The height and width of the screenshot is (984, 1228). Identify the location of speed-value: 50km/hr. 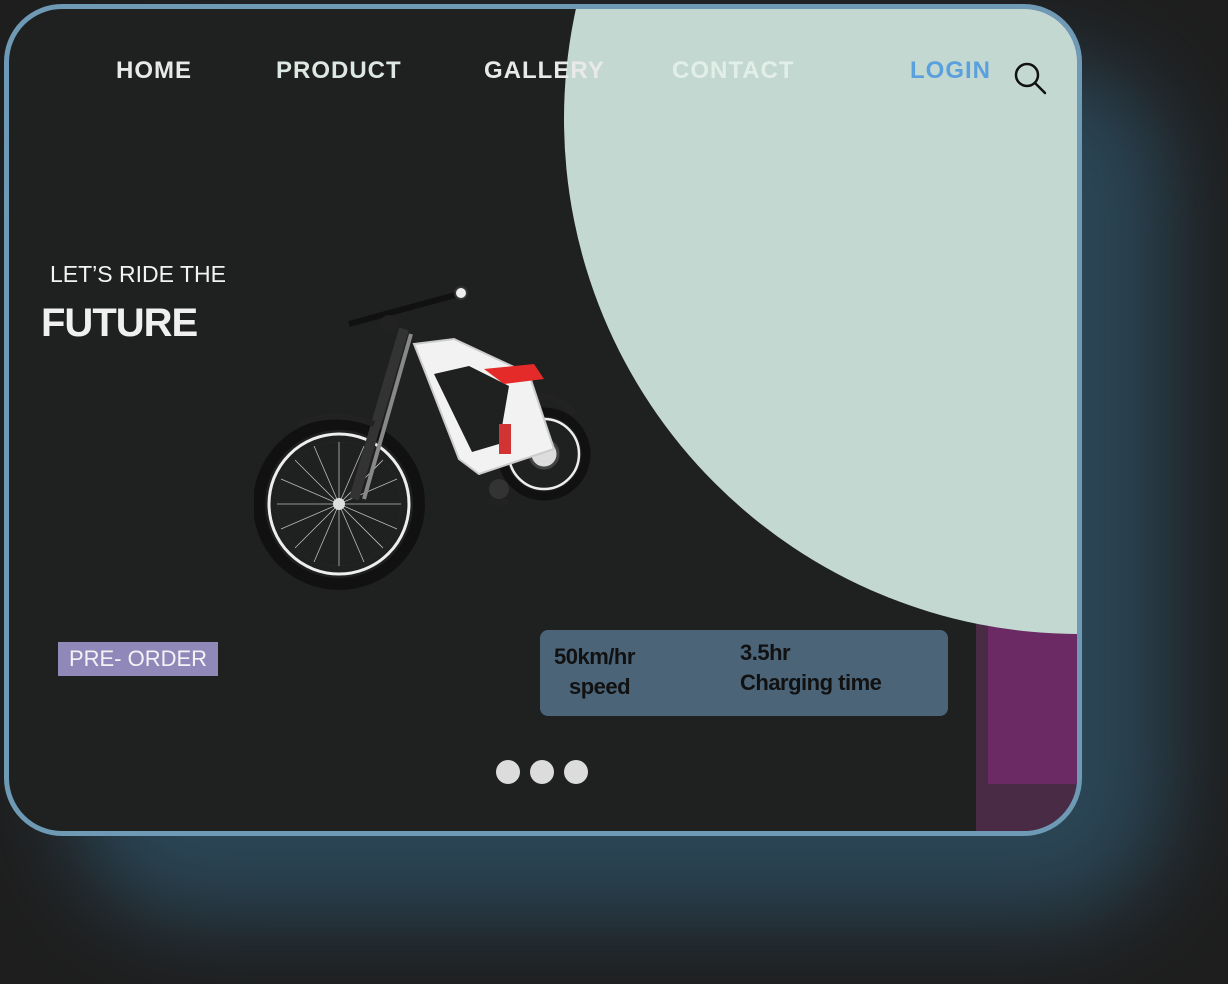
(594, 656).